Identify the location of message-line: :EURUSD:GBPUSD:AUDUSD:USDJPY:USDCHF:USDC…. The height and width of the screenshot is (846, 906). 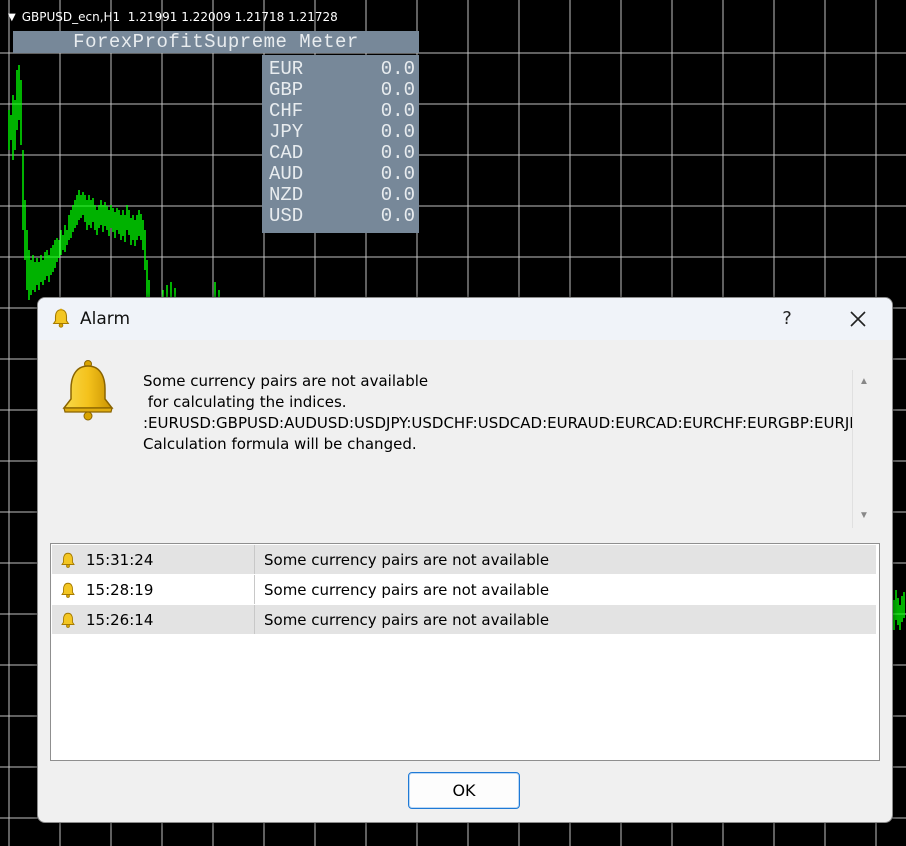
(498, 423).